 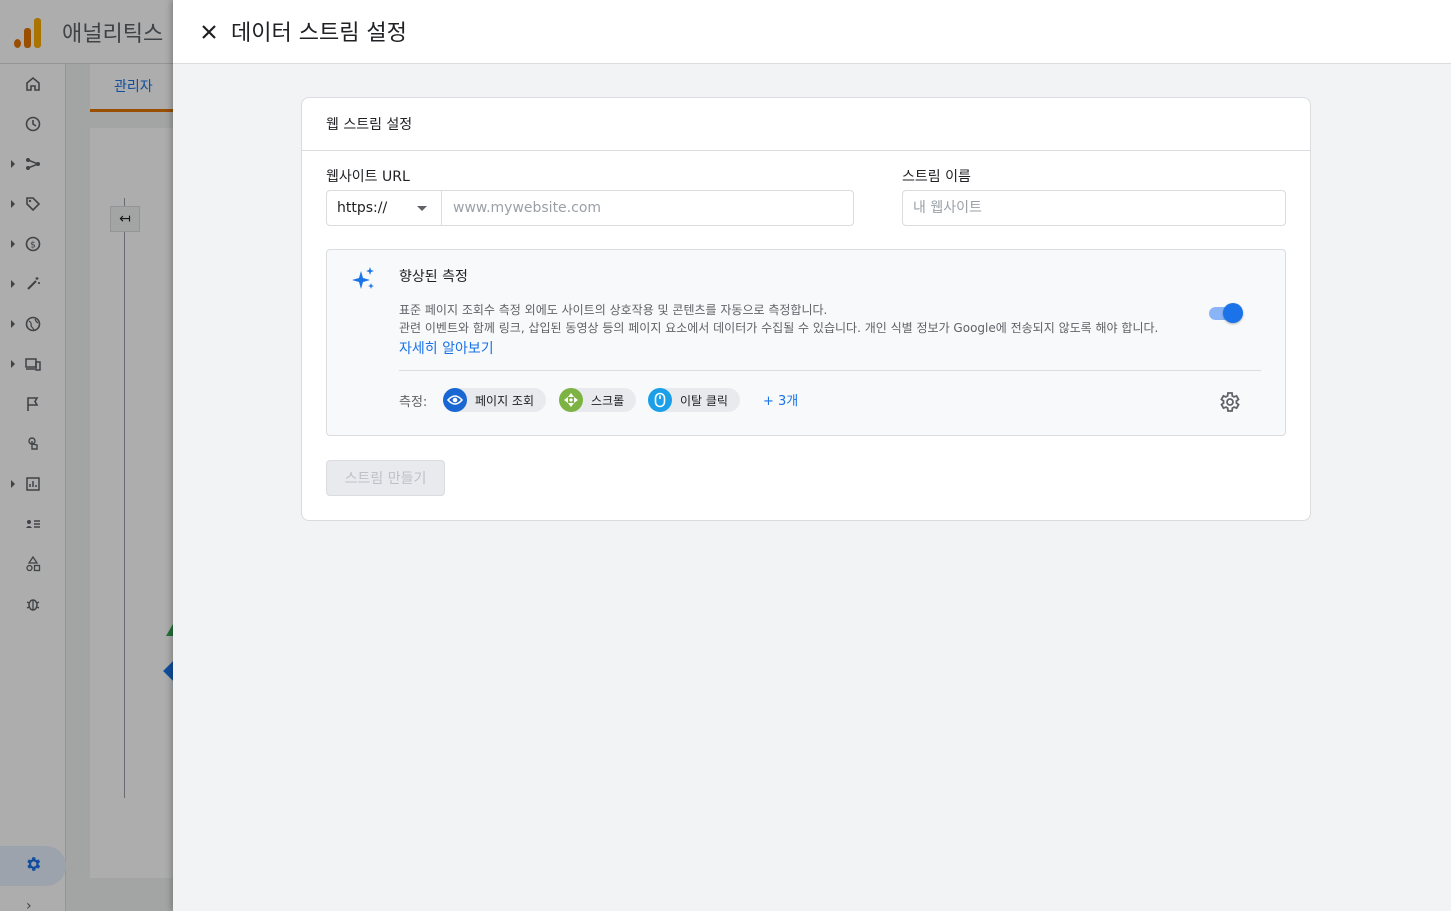 I want to click on chip-label: 이탈 클릭, so click(x=704, y=400).